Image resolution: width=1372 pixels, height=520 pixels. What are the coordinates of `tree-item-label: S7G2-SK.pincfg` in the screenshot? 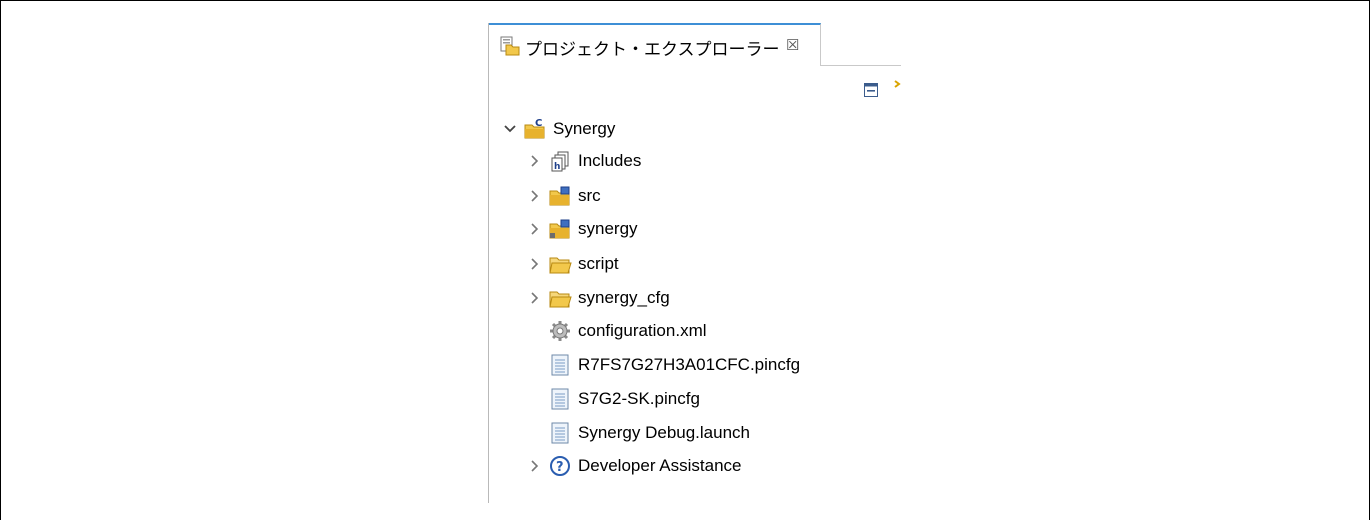 It's located at (639, 398).